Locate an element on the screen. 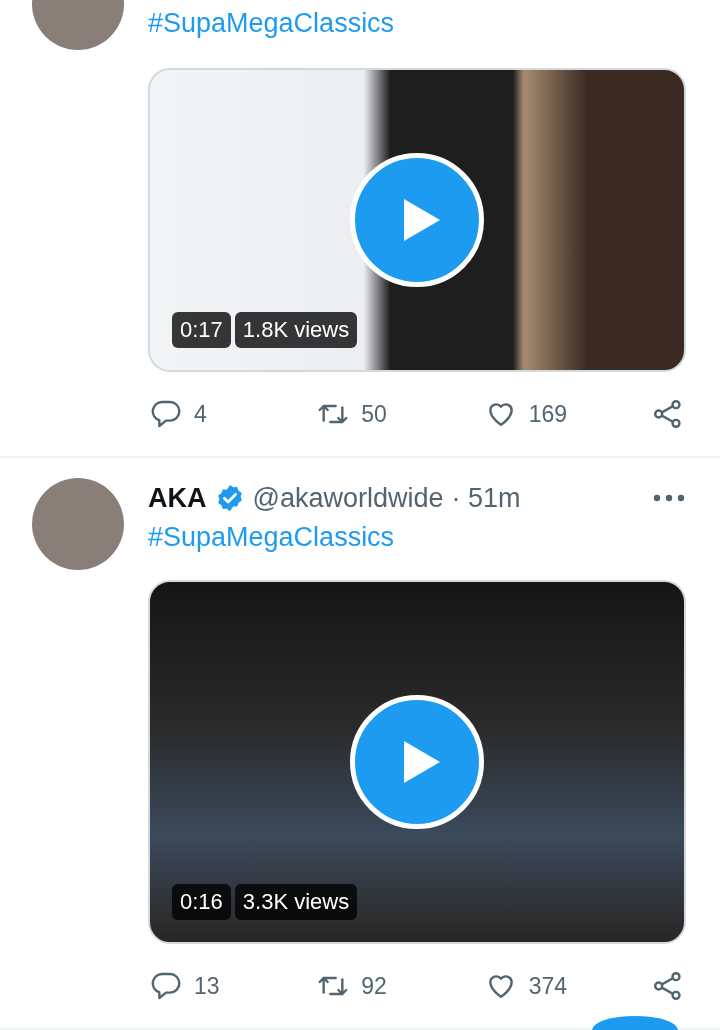 This screenshot has height=1030, width=720. video-duration: 0:16 is located at coordinates (201, 902).